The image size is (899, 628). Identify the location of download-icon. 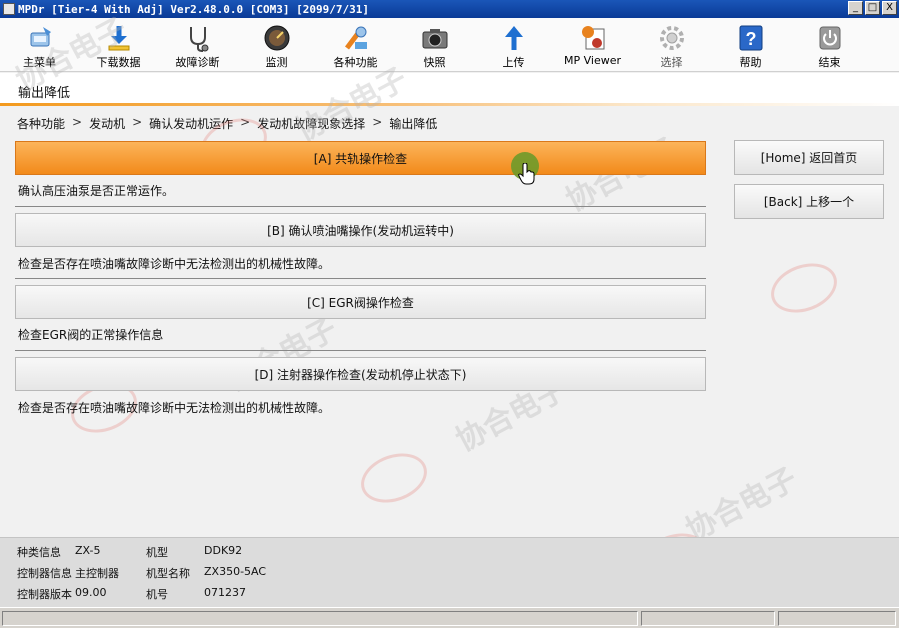
(118, 38).